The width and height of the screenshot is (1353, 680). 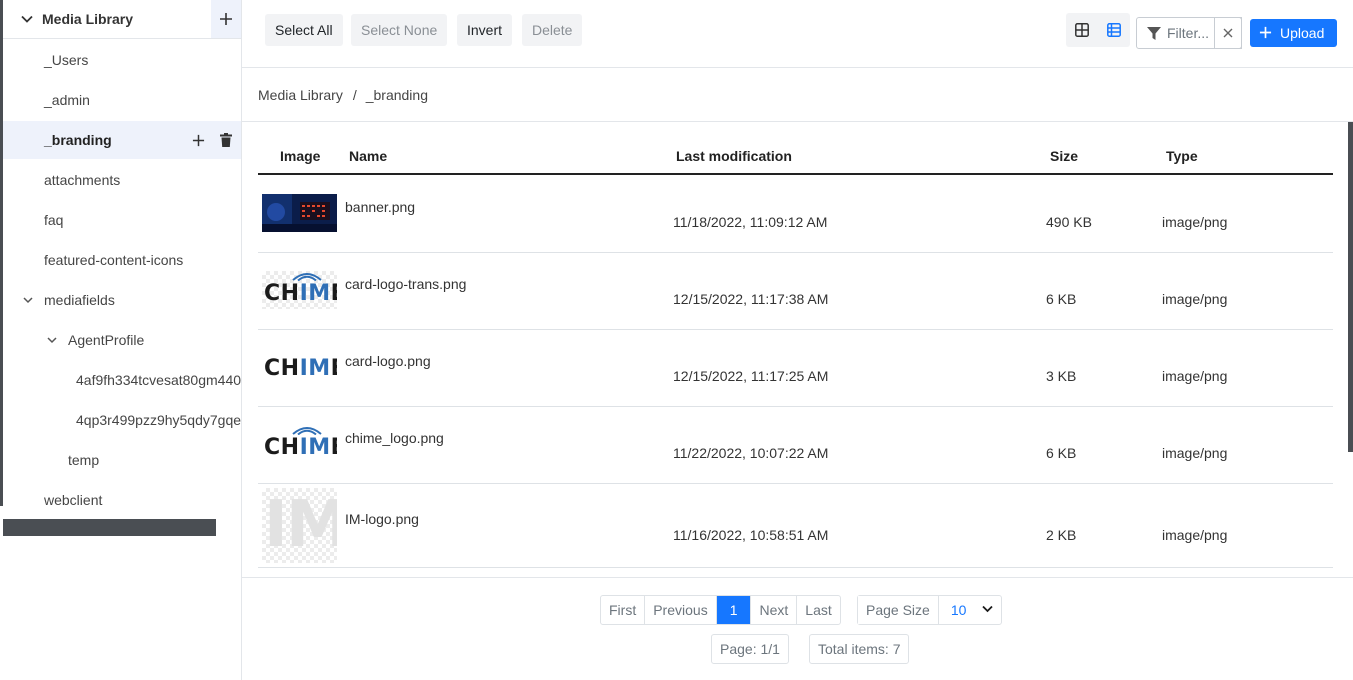 What do you see at coordinates (300, 156) in the screenshot?
I see `column-header-image: Image` at bounding box center [300, 156].